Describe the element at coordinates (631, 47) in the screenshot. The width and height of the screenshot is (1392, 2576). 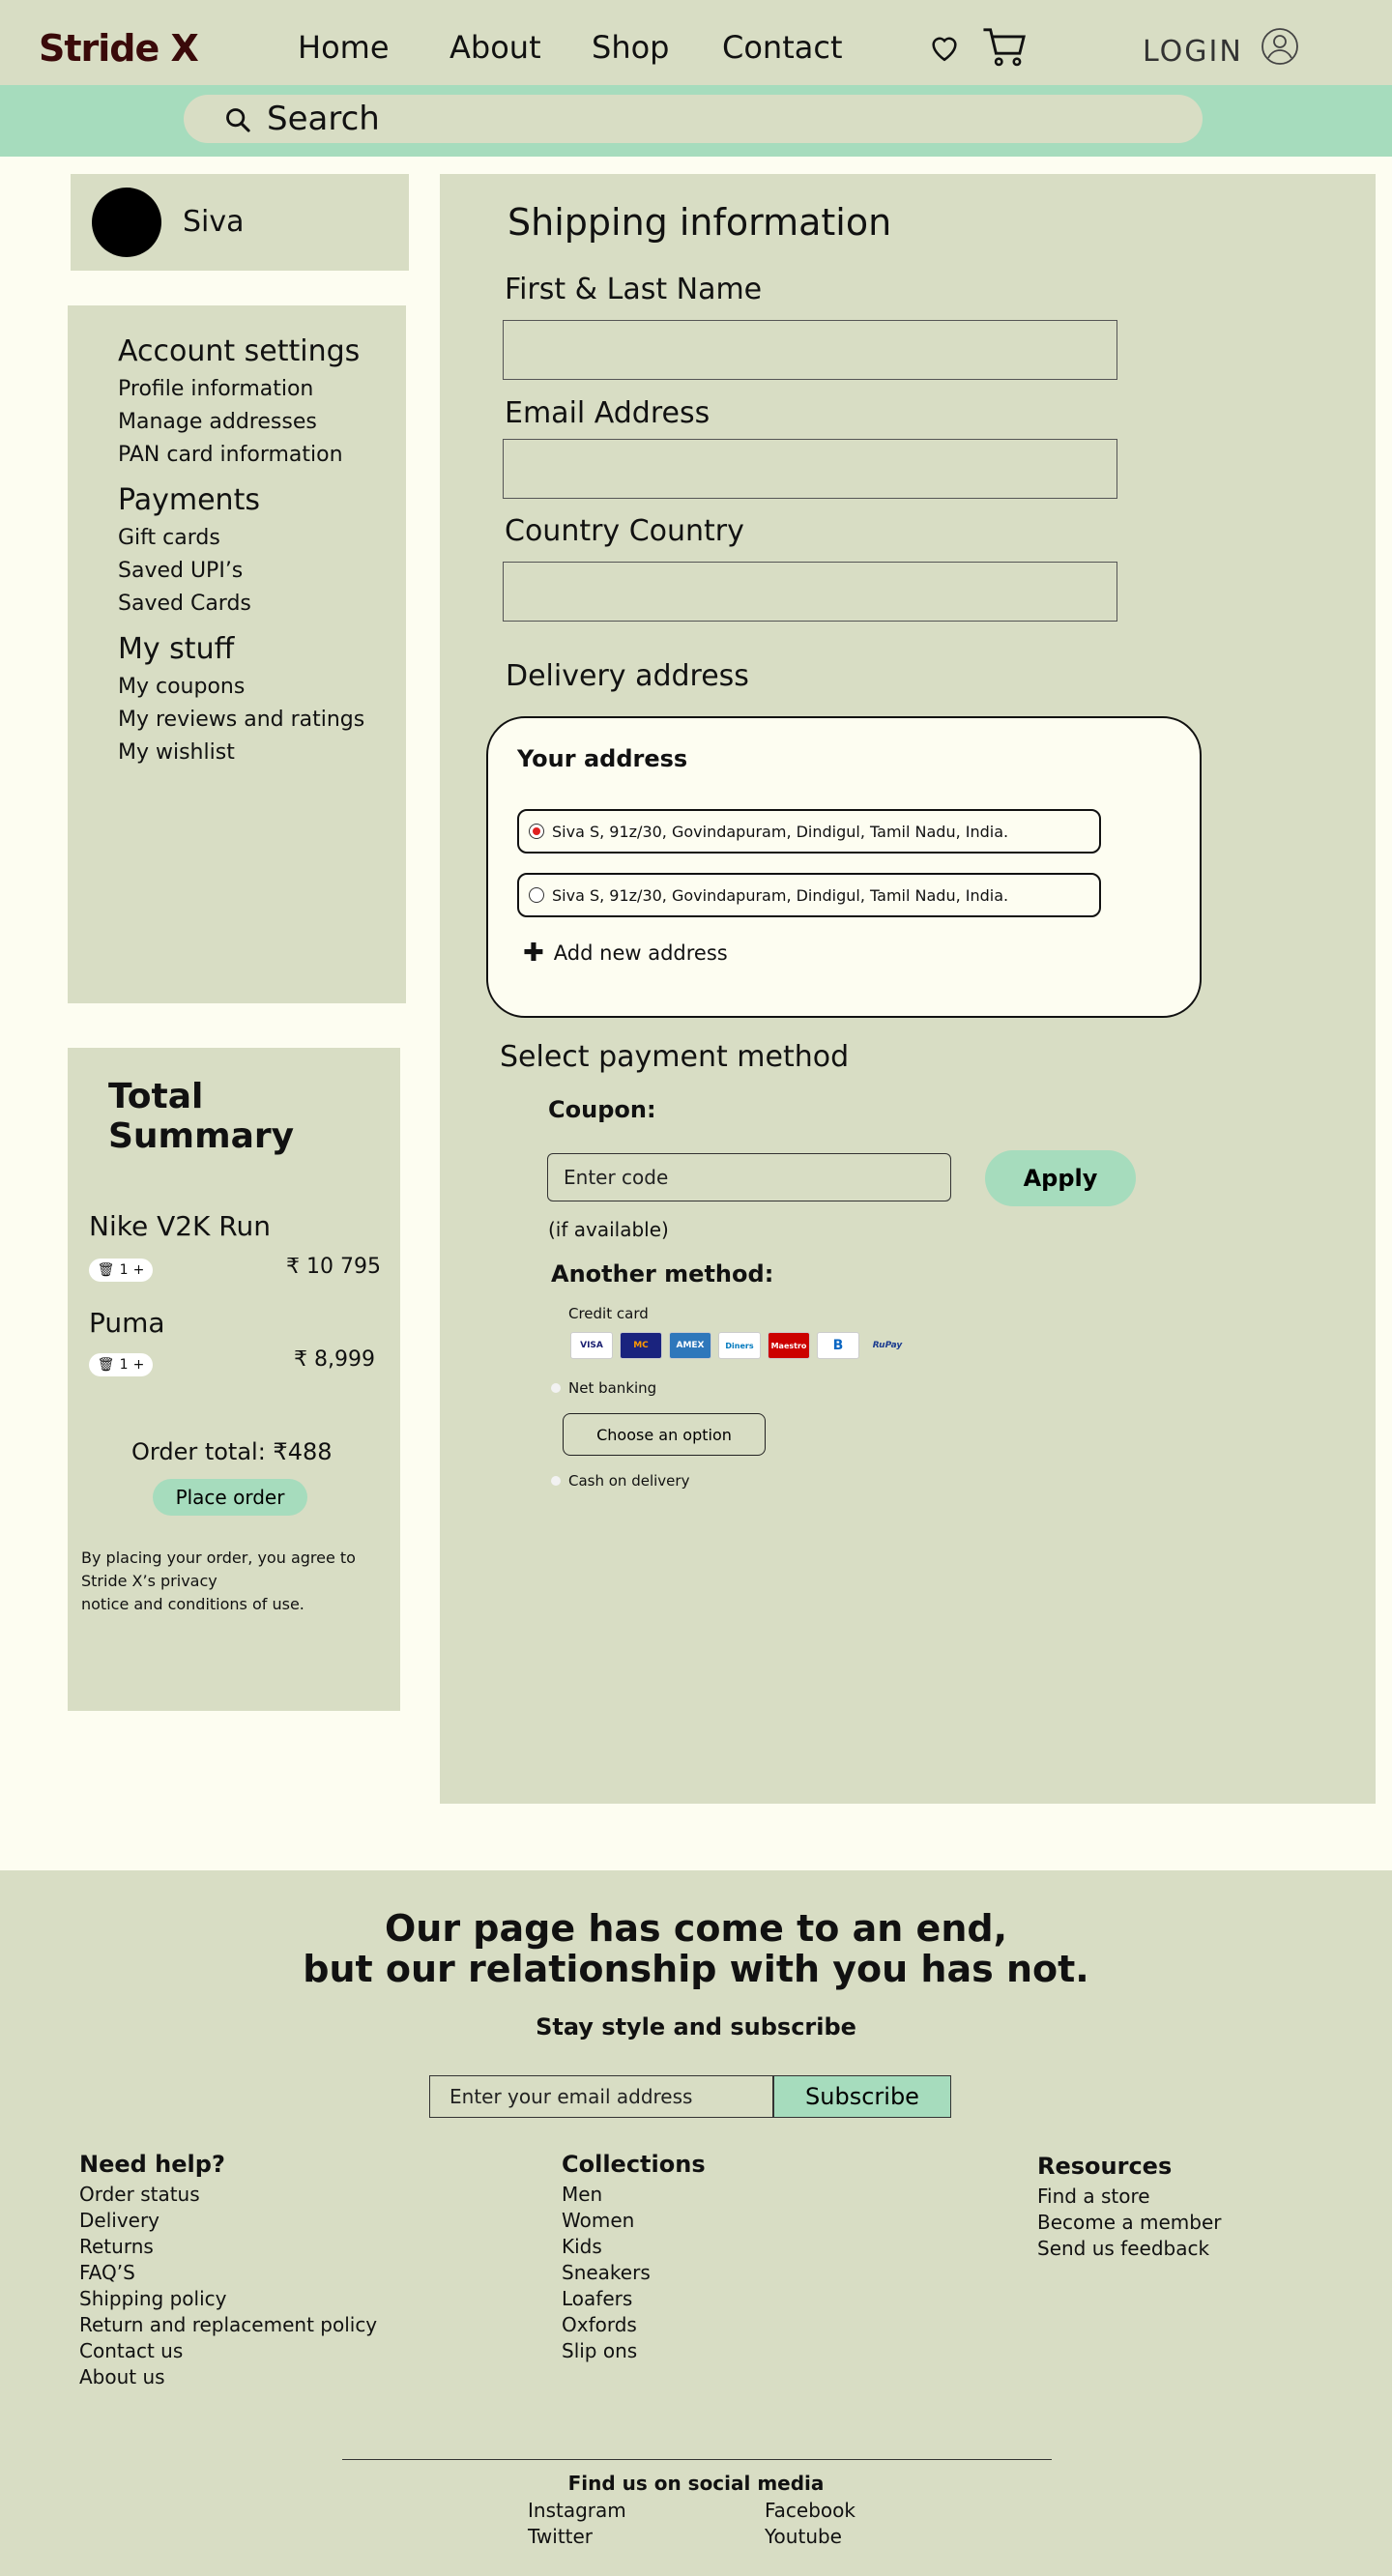
I see `nav-shop: Shop` at that location.